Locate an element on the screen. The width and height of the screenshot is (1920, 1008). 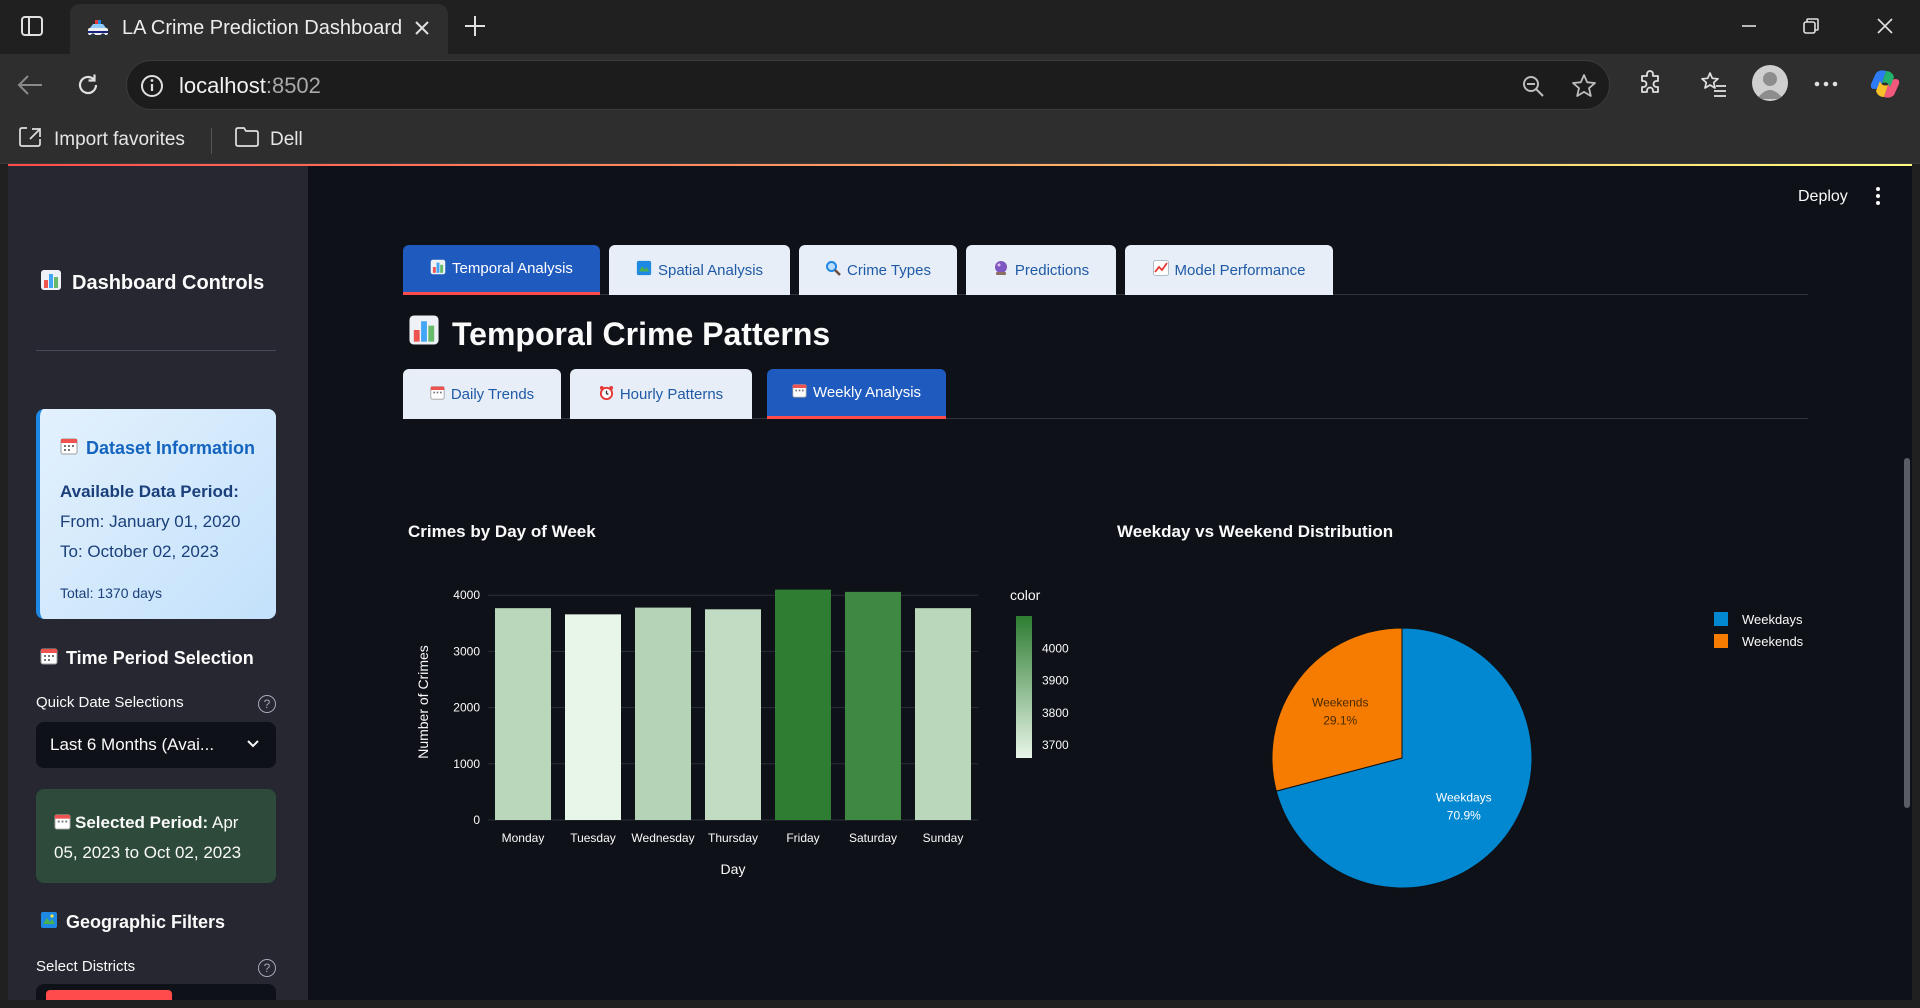
restore-icon is located at coordinates (1811, 26).